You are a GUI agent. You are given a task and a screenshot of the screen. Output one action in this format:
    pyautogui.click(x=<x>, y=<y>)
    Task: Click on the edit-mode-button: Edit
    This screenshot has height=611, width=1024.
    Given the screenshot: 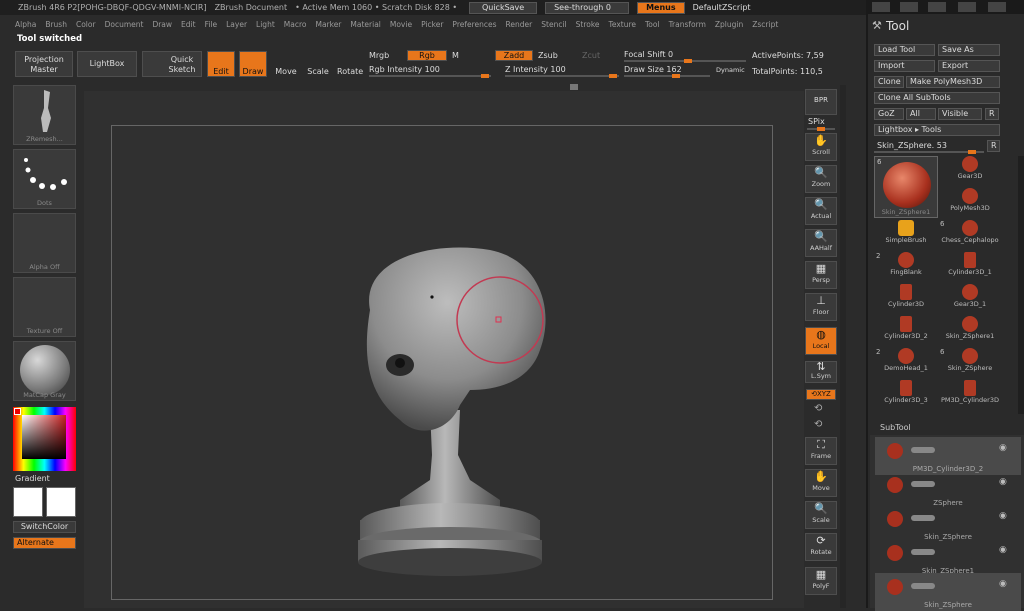 What is the action you would take?
    pyautogui.click(x=221, y=64)
    